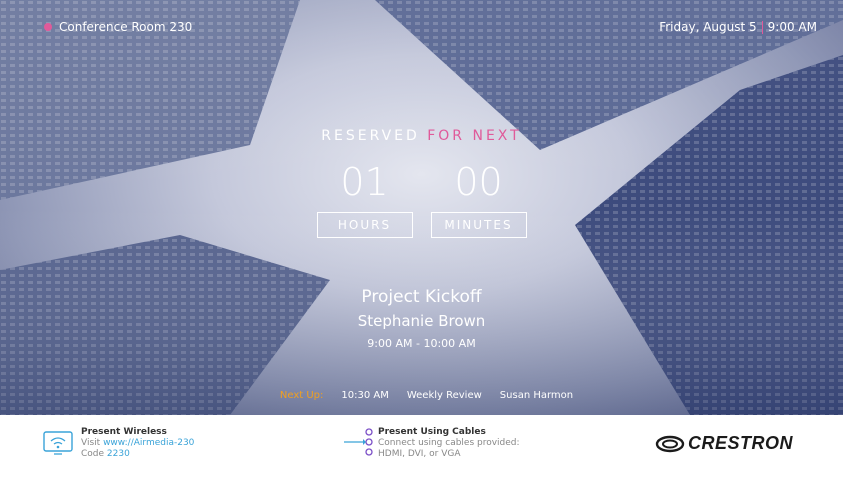 This screenshot has height=478, width=843. Describe the element at coordinates (419, 454) in the screenshot. I see `cables-line2: HDMI, DVI, or VGA` at that location.